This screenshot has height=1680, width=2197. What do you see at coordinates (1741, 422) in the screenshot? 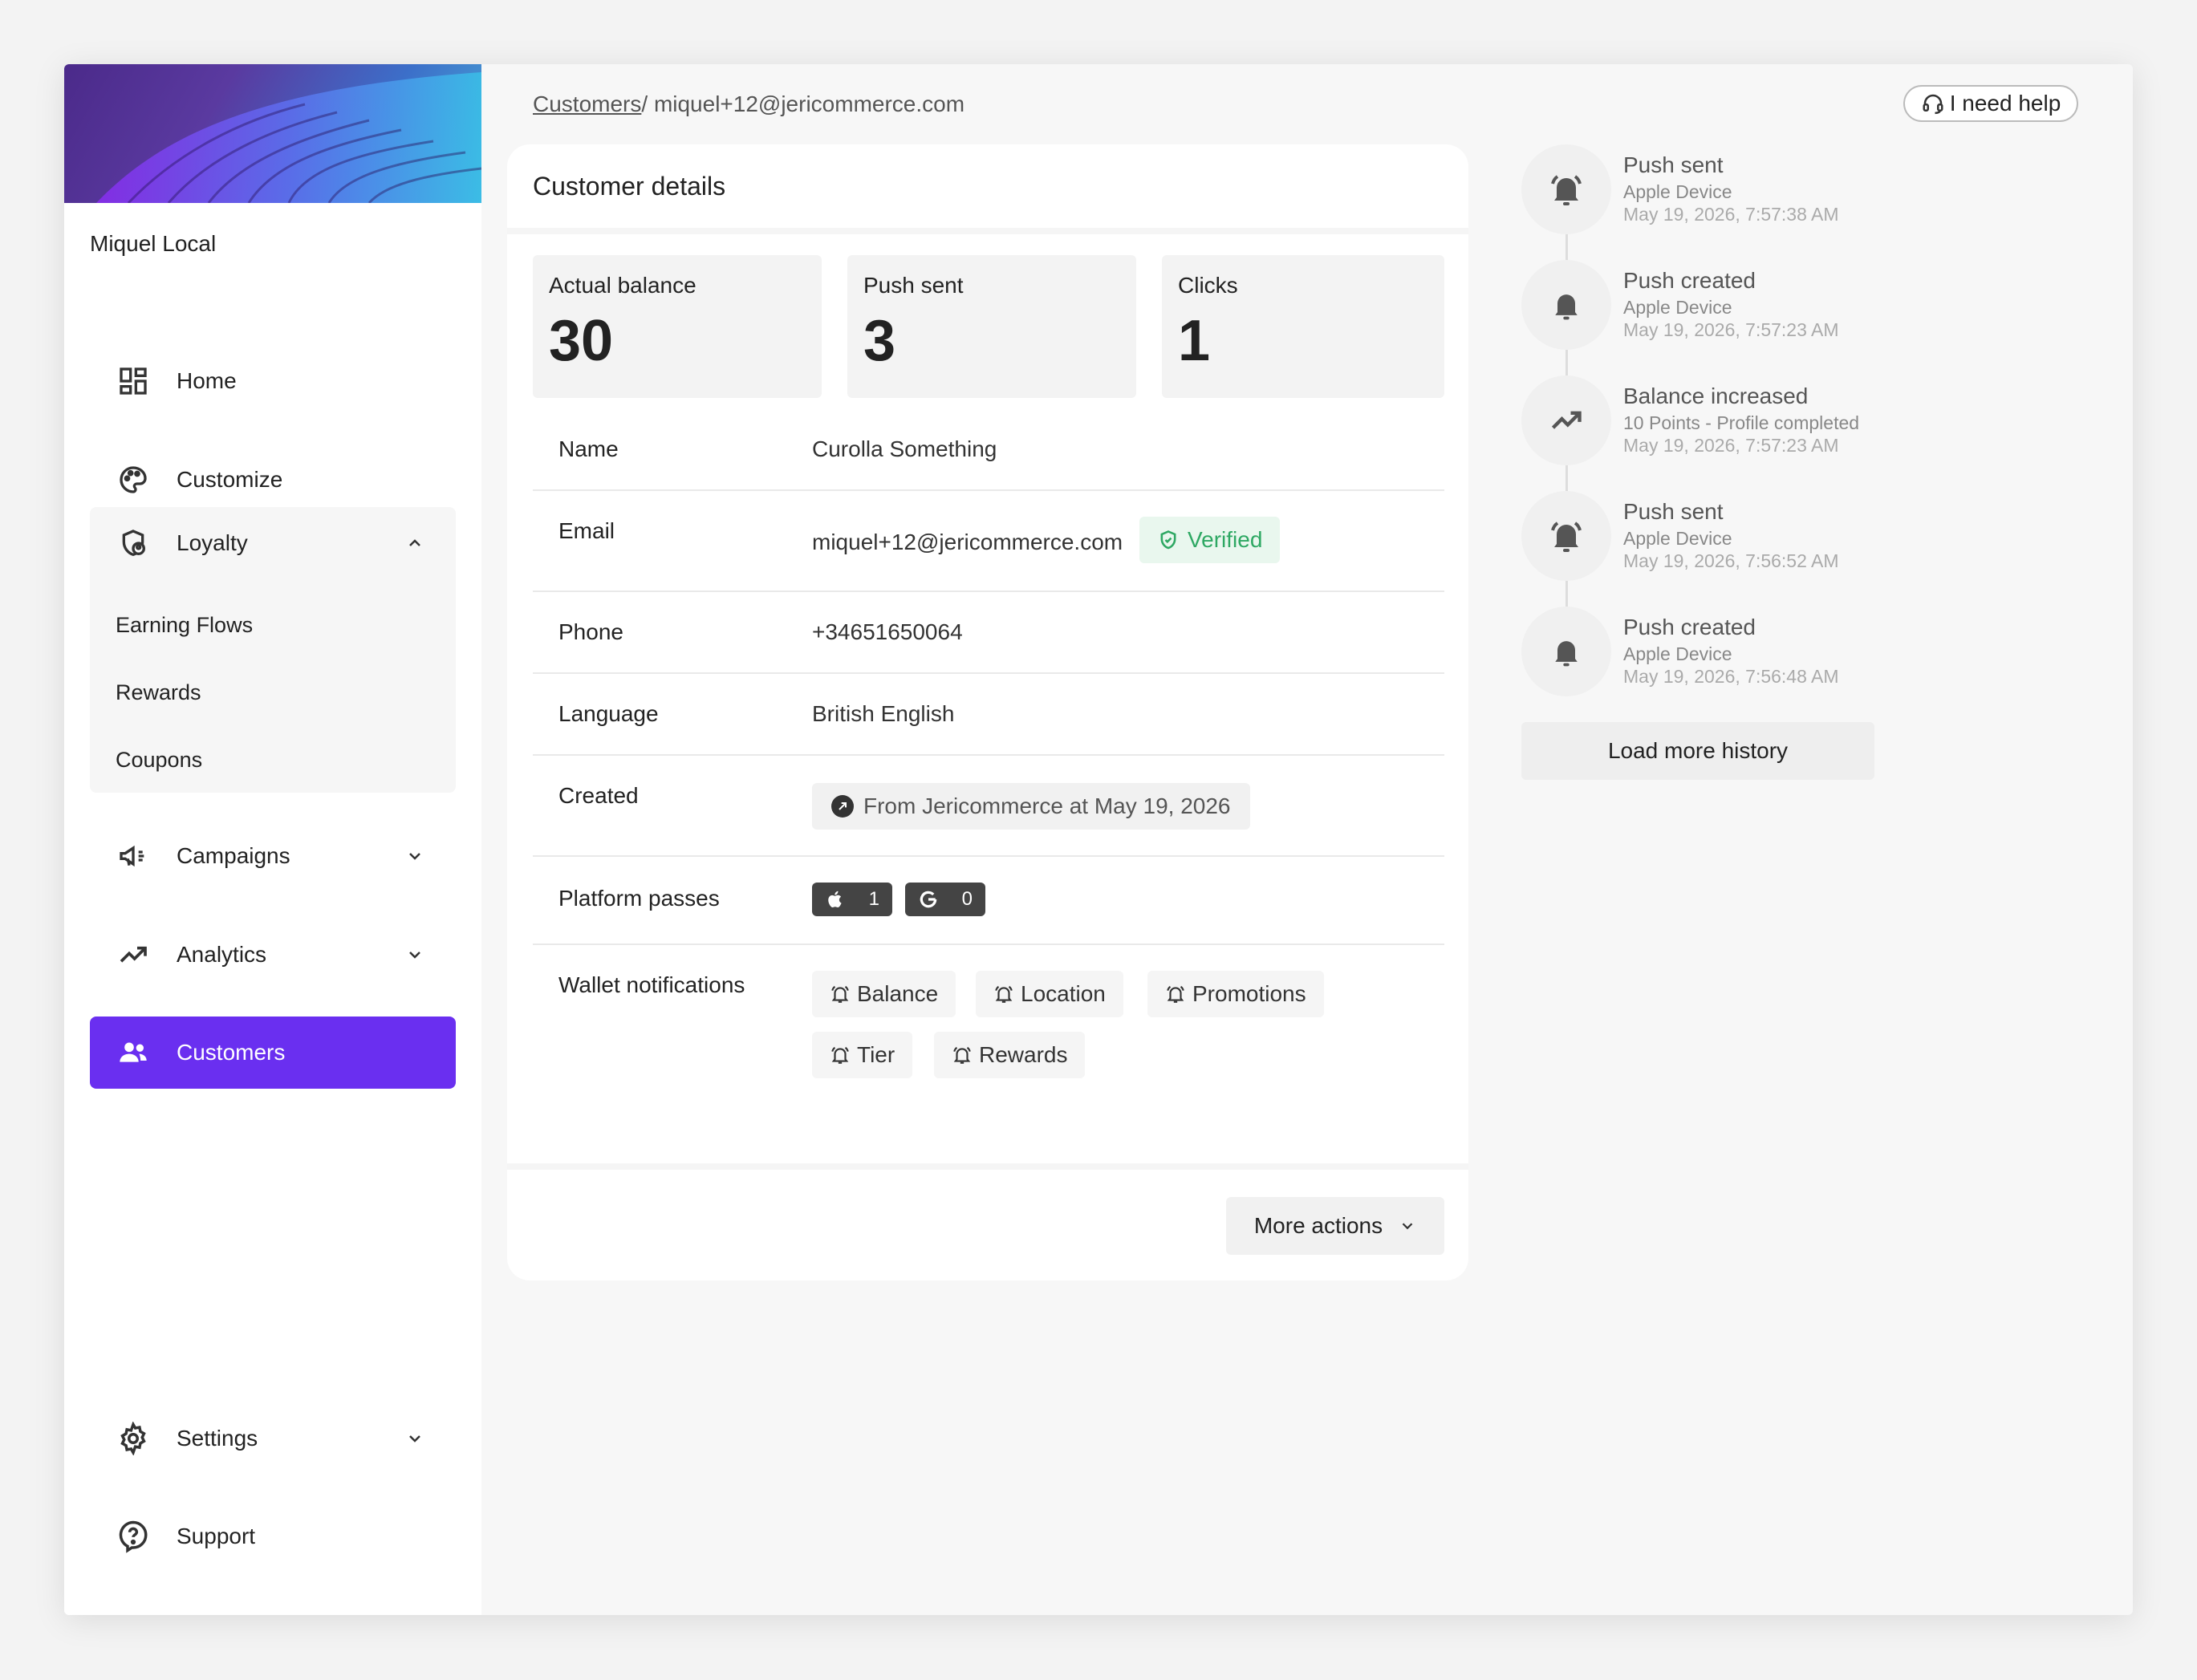
I see `history-event-subtitle: 10 Points - Profile completed` at bounding box center [1741, 422].